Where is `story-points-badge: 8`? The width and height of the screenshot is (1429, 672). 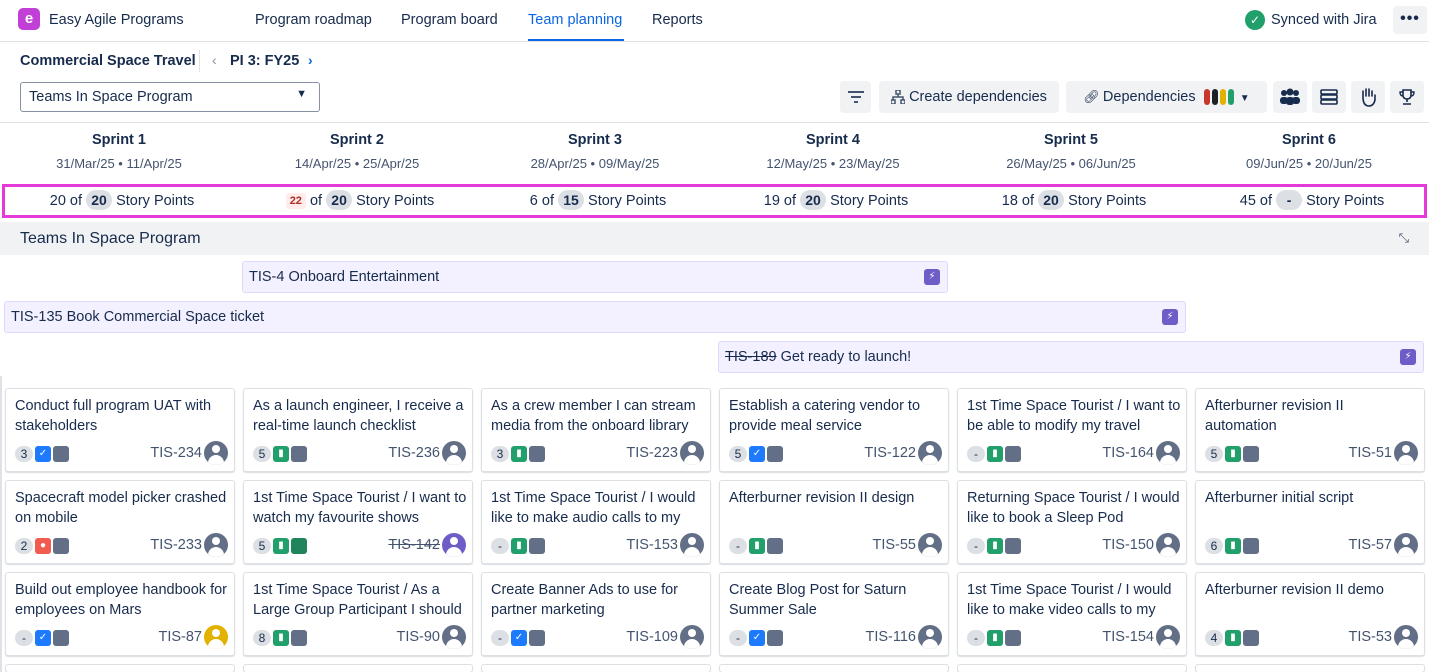
story-points-badge: 8 is located at coordinates (262, 638).